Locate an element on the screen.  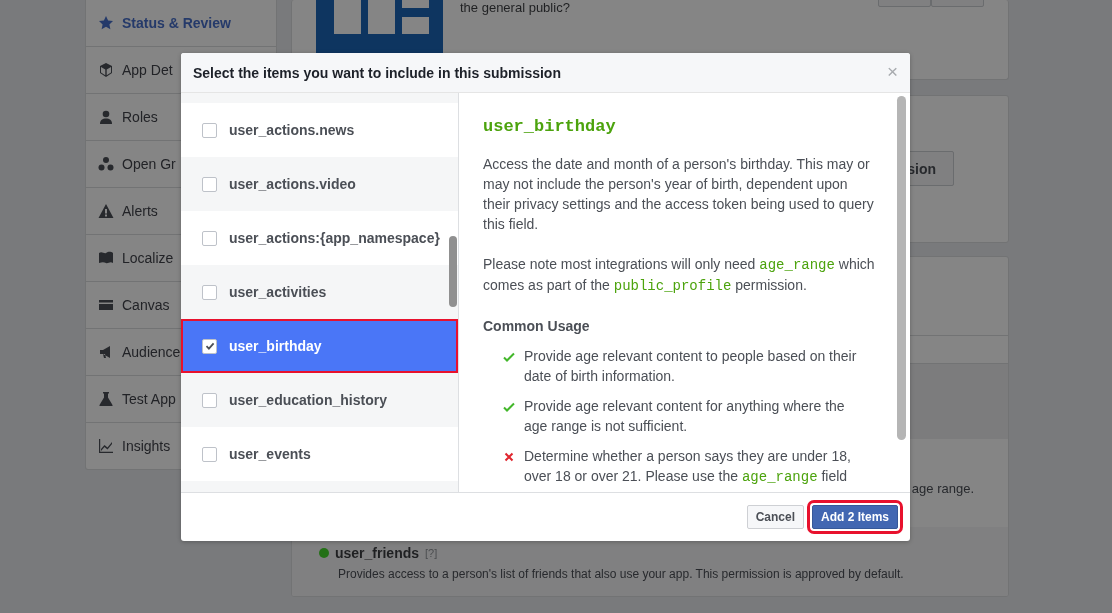
permission-title: user_birthday is located at coordinates (550, 126).